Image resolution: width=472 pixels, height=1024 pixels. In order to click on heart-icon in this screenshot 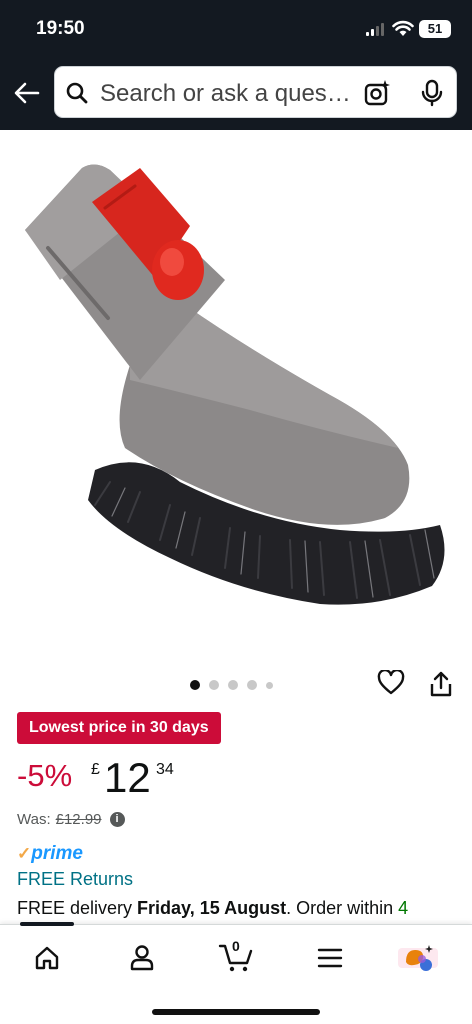, I will do `click(391, 683)`.